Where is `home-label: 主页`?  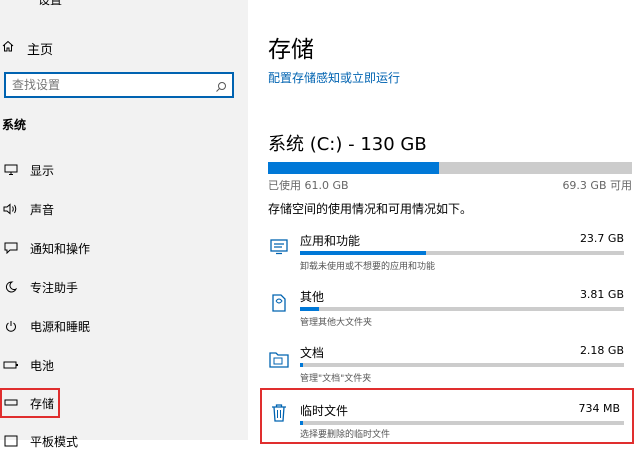
home-label: 主页 is located at coordinates (40, 50).